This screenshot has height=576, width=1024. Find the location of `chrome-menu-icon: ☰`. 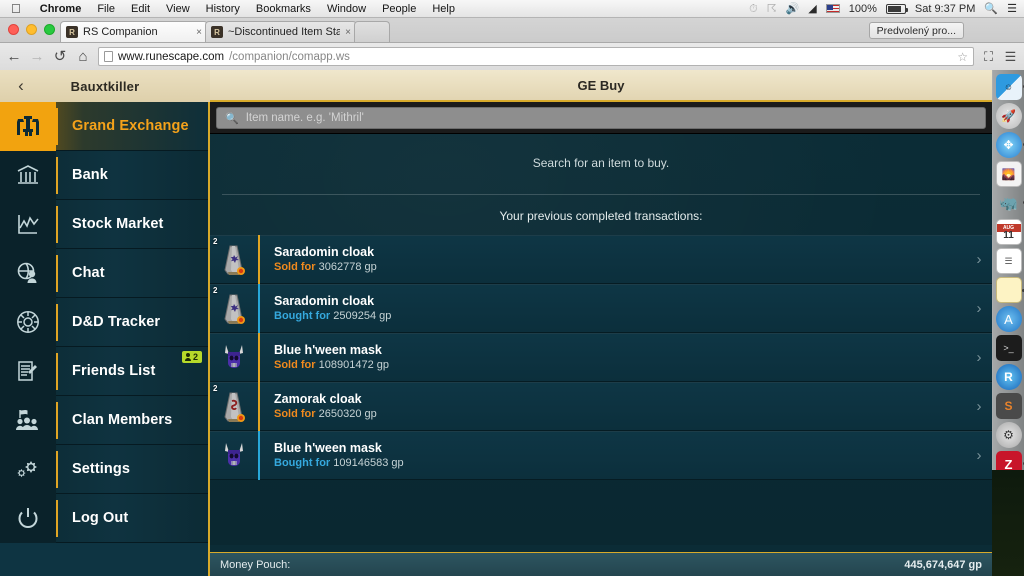

chrome-menu-icon: ☰ is located at coordinates (1010, 57).